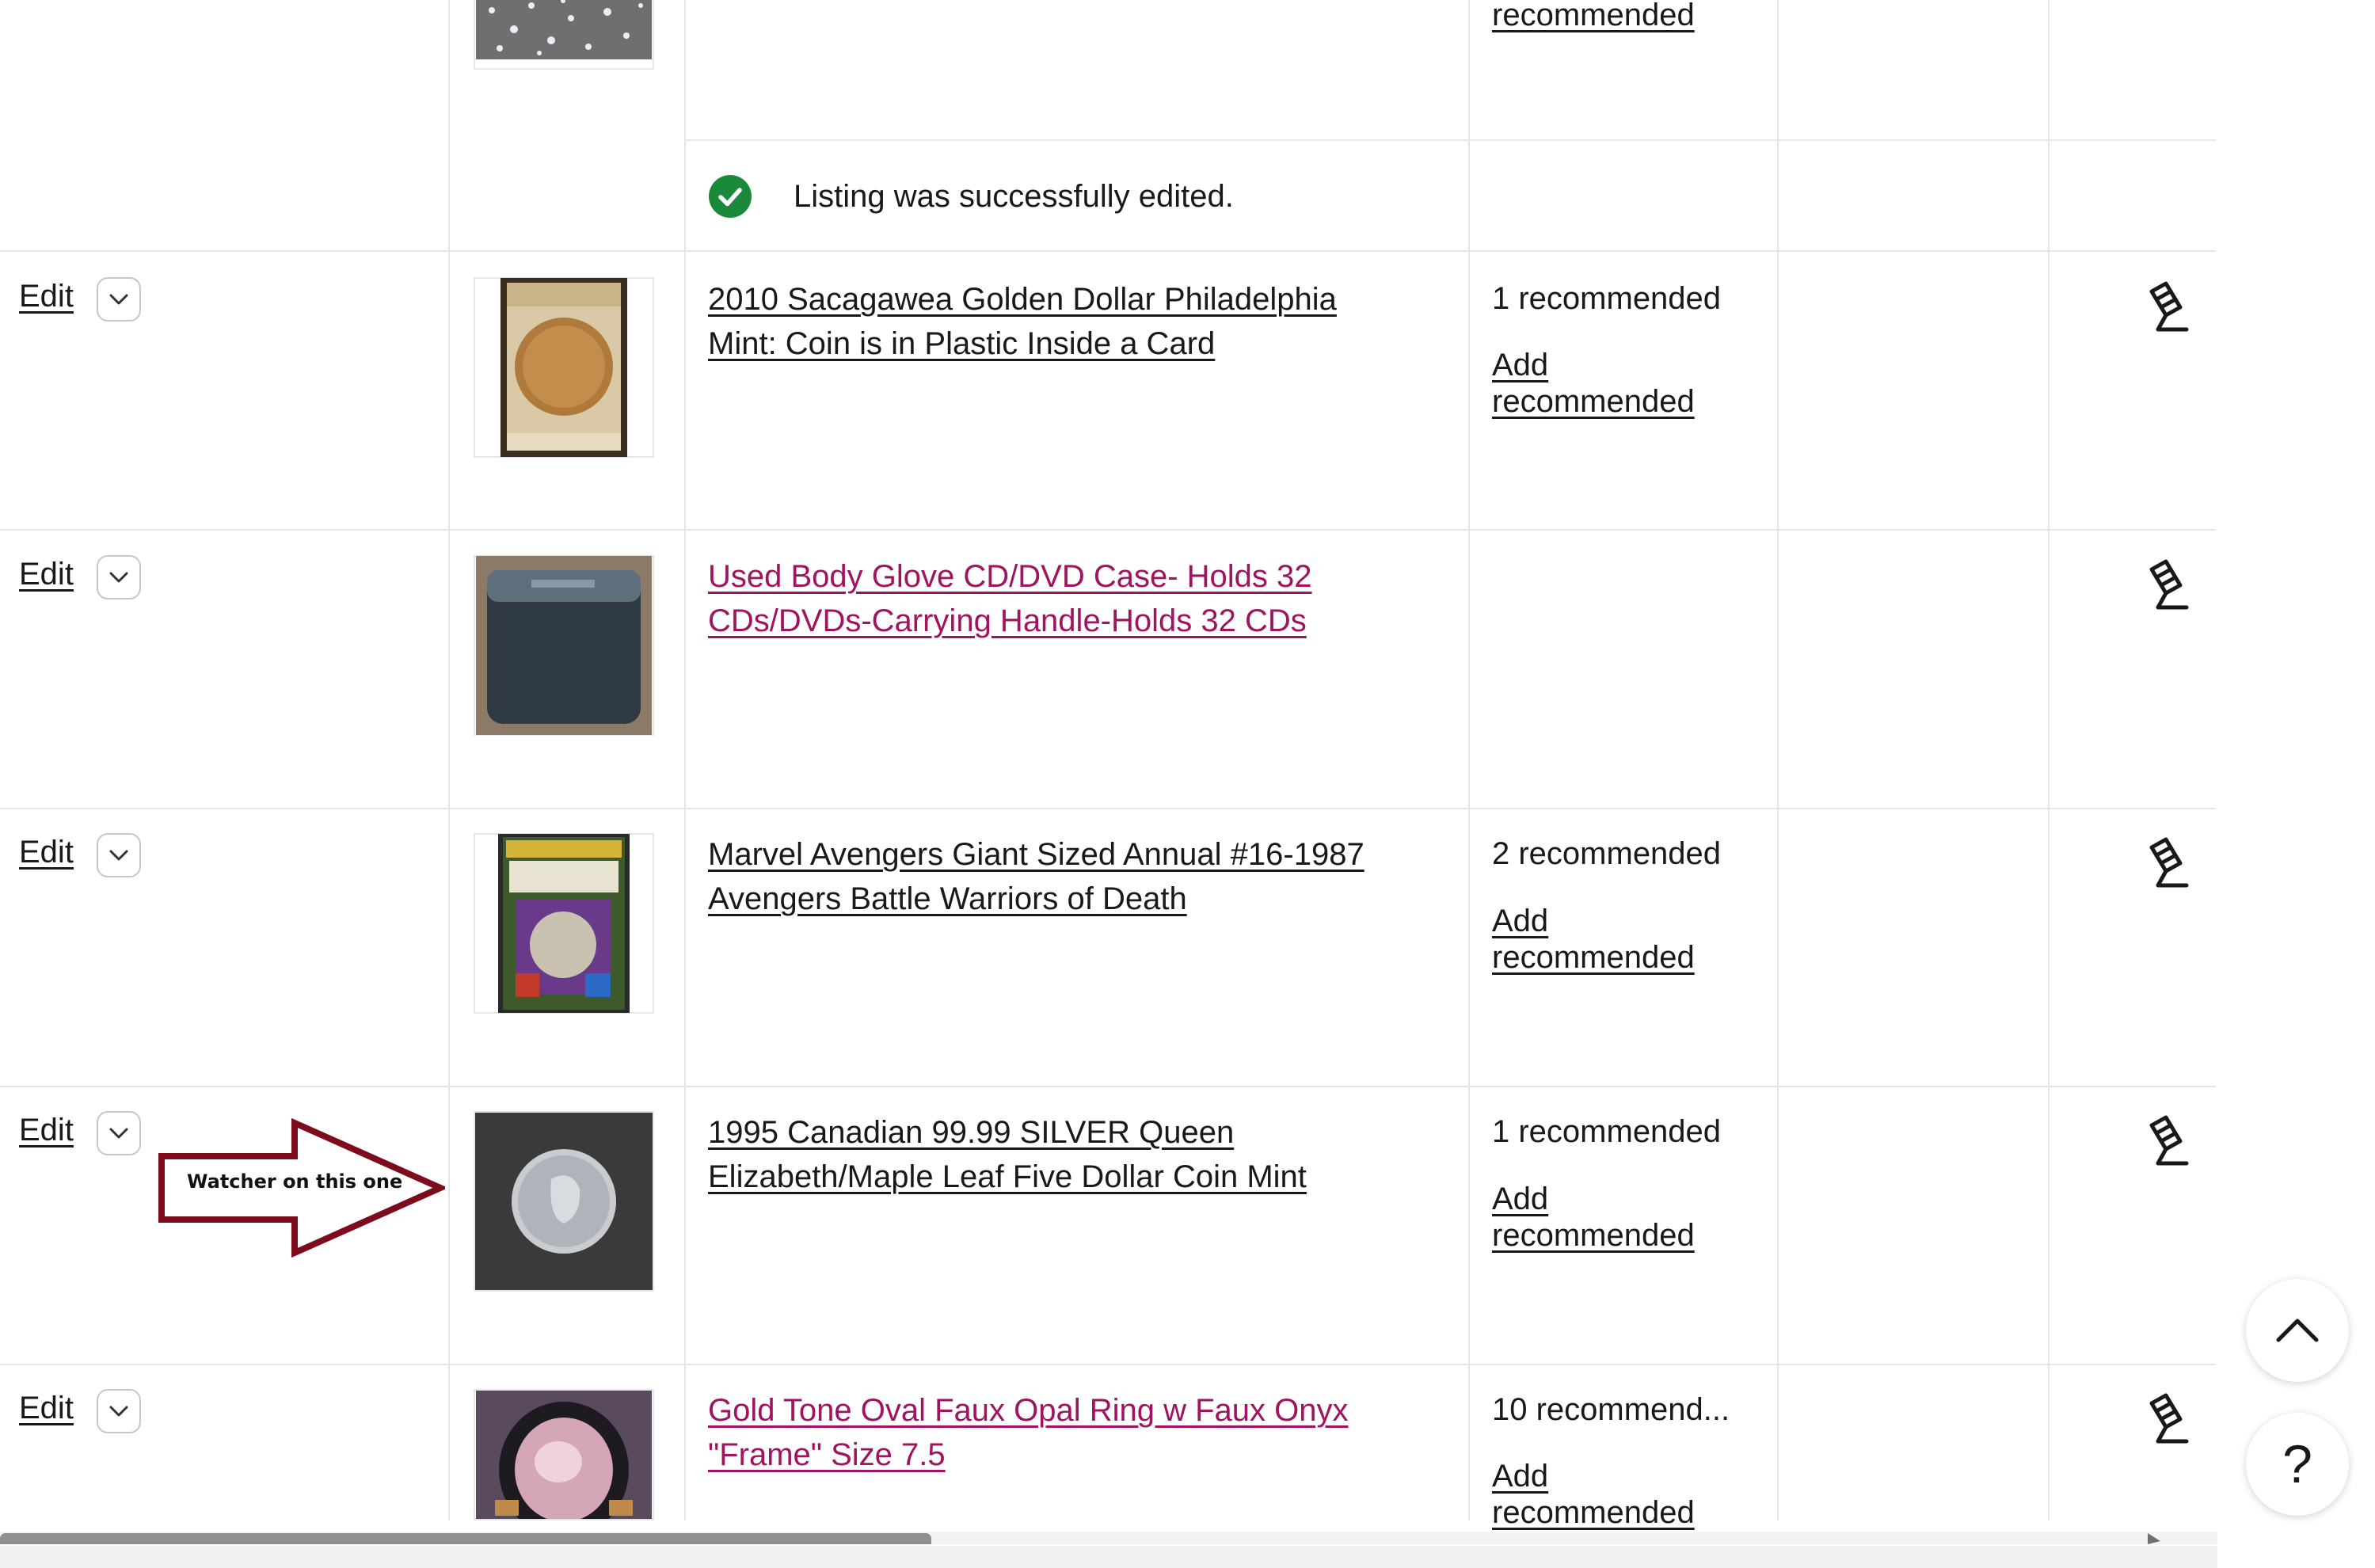 The height and width of the screenshot is (1568, 2375). I want to click on chevron-up-icon, so click(2297, 1330).